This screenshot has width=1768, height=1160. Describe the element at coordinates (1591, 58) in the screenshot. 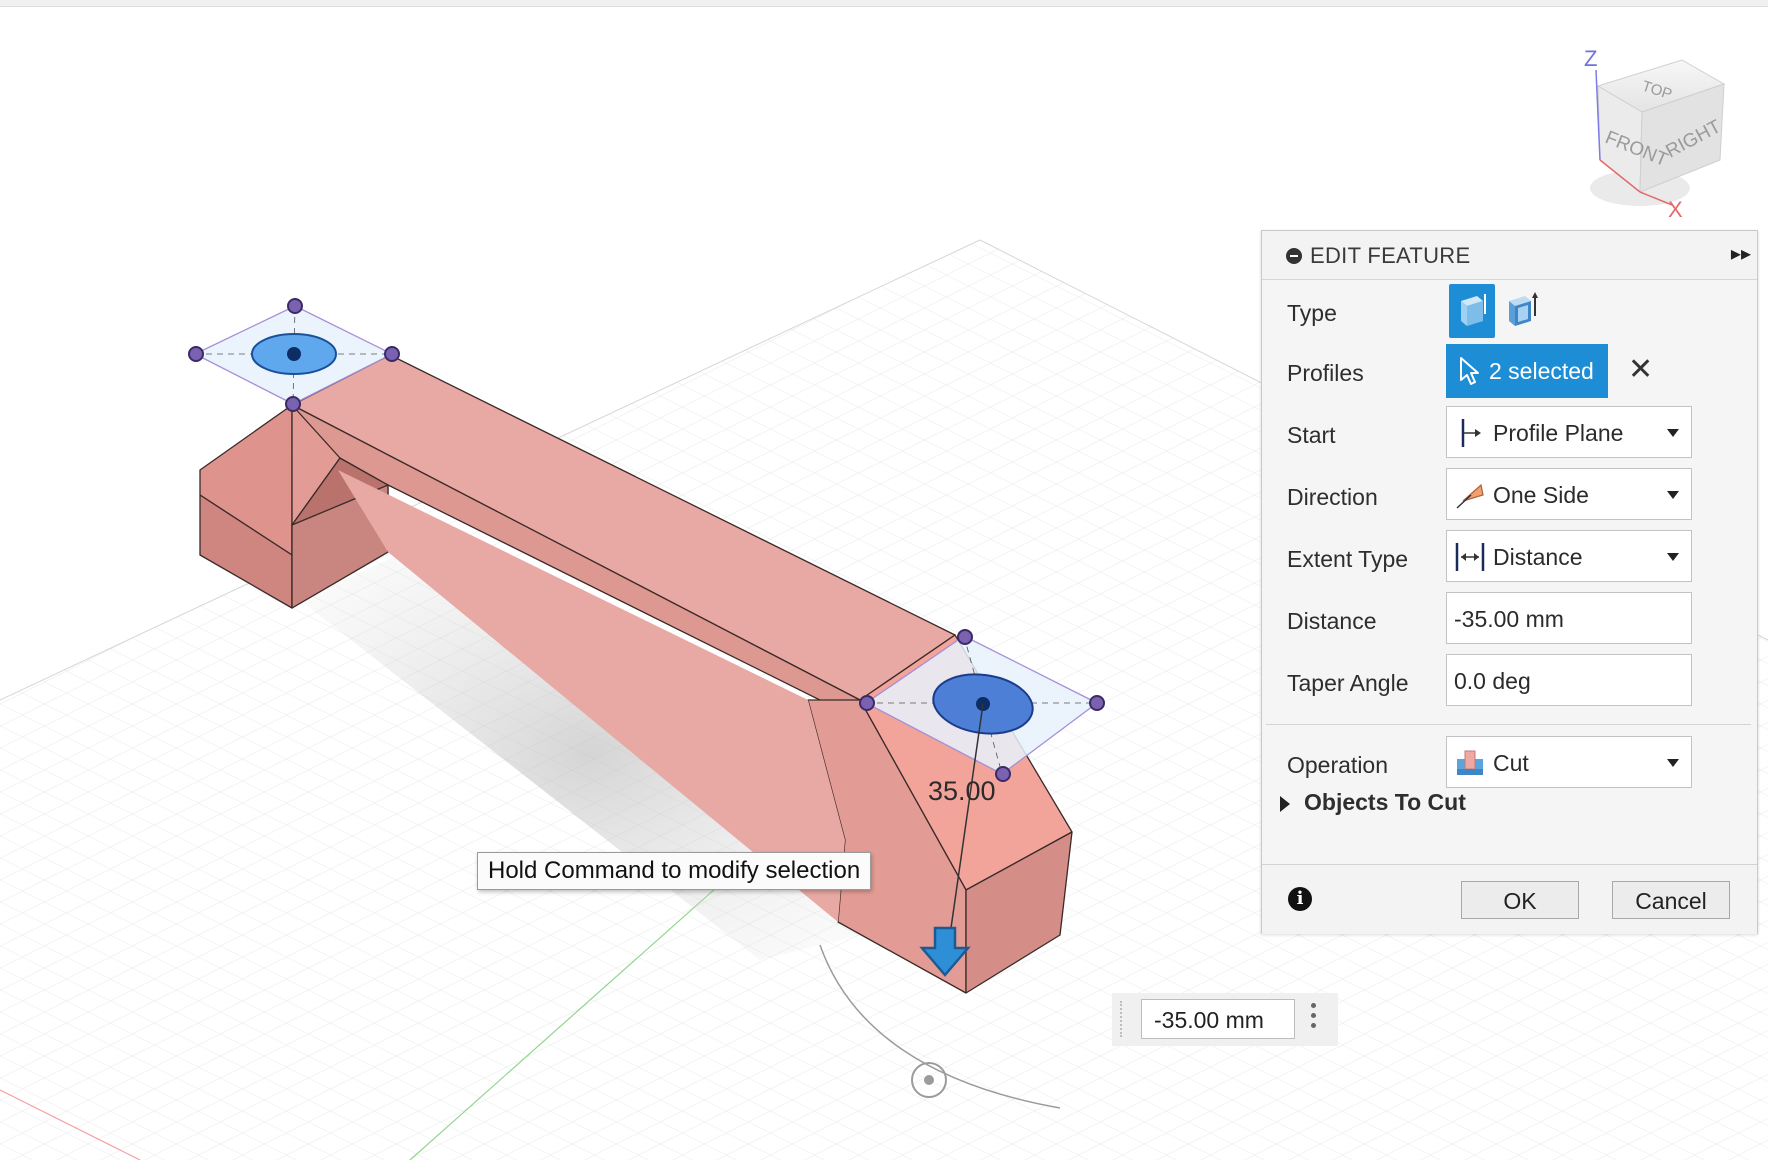

I see `axis-z-label: Z` at that location.